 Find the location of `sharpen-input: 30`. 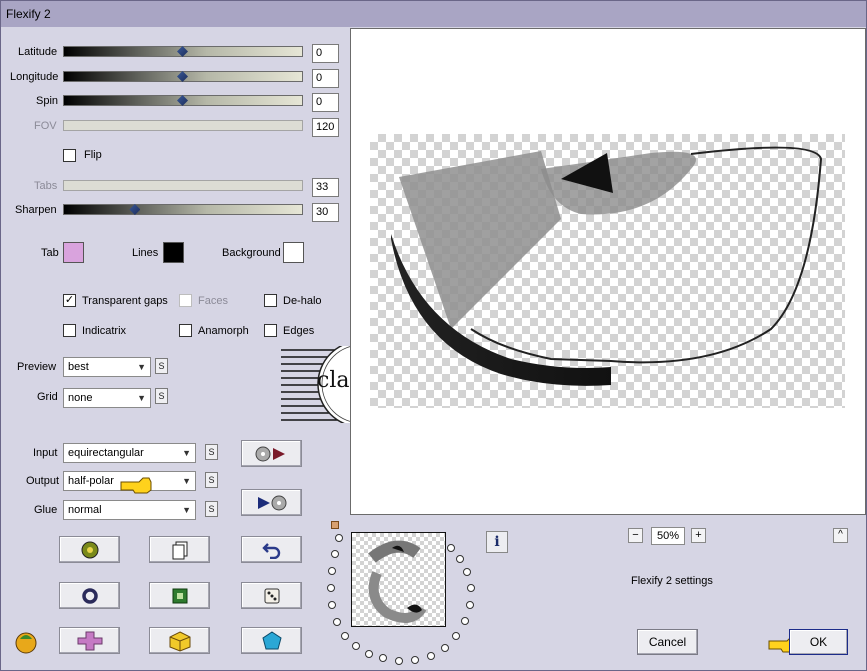

sharpen-input: 30 is located at coordinates (325, 212).